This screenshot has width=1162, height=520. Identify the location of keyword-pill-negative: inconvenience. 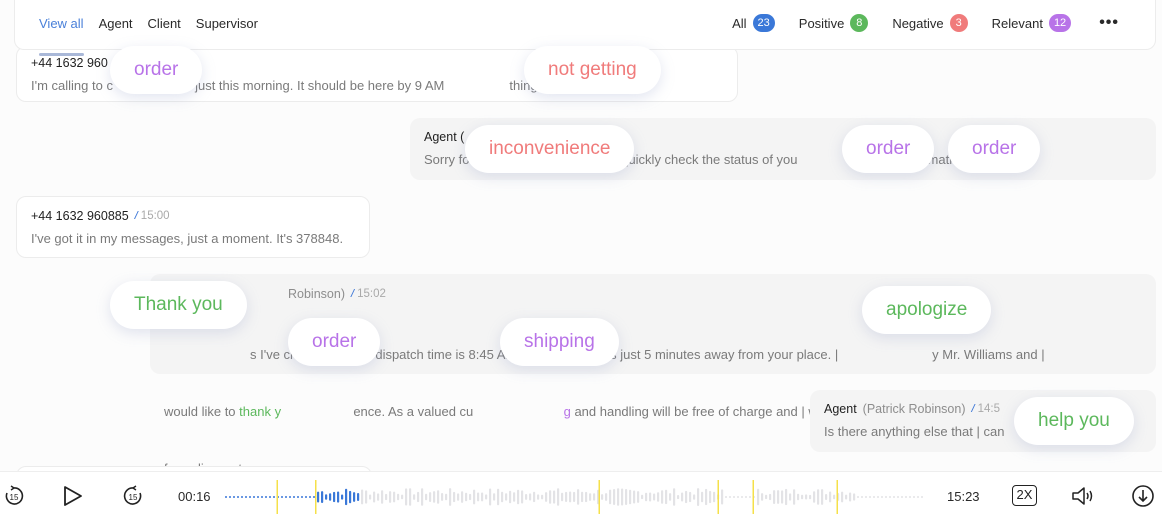
(550, 149).